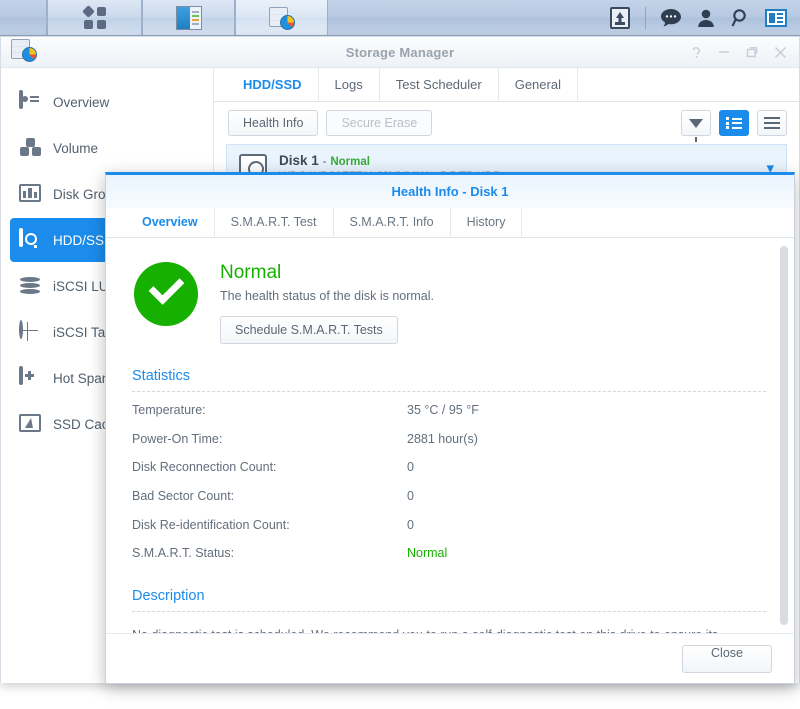  I want to click on disk-group-icon, so click(30, 194).